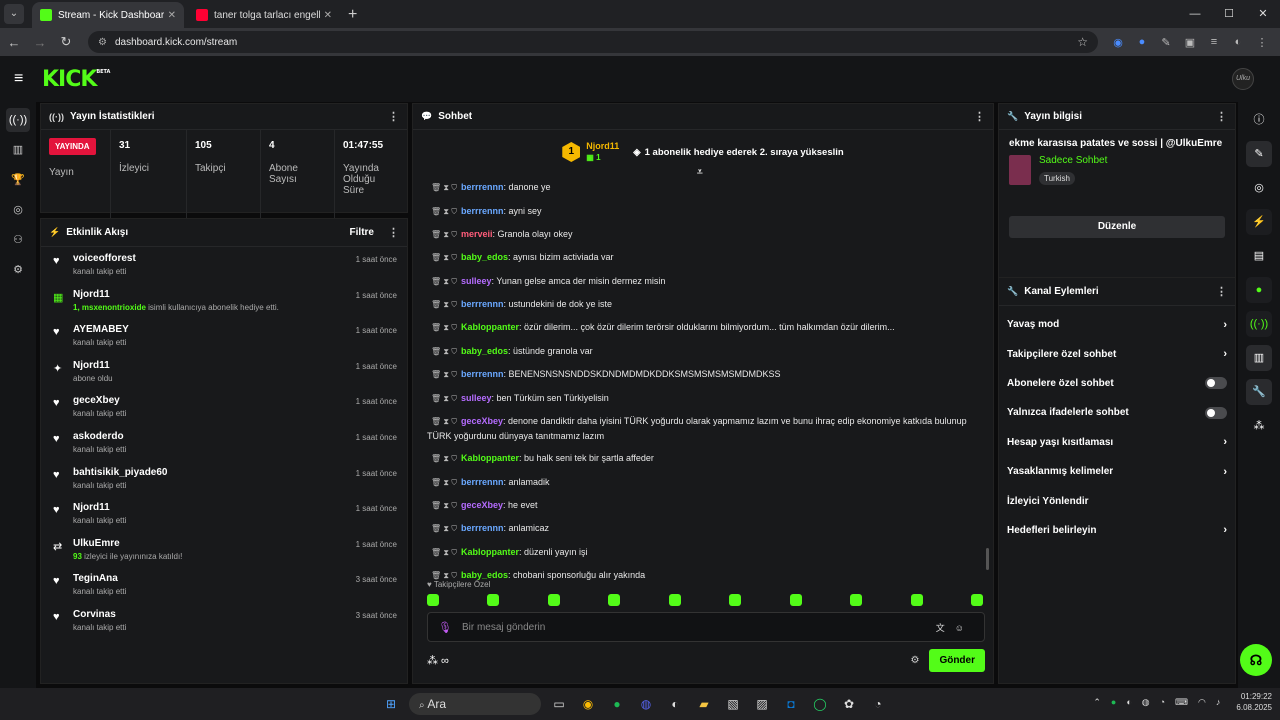  I want to click on tab-search-icon: ⌄, so click(14, 14).